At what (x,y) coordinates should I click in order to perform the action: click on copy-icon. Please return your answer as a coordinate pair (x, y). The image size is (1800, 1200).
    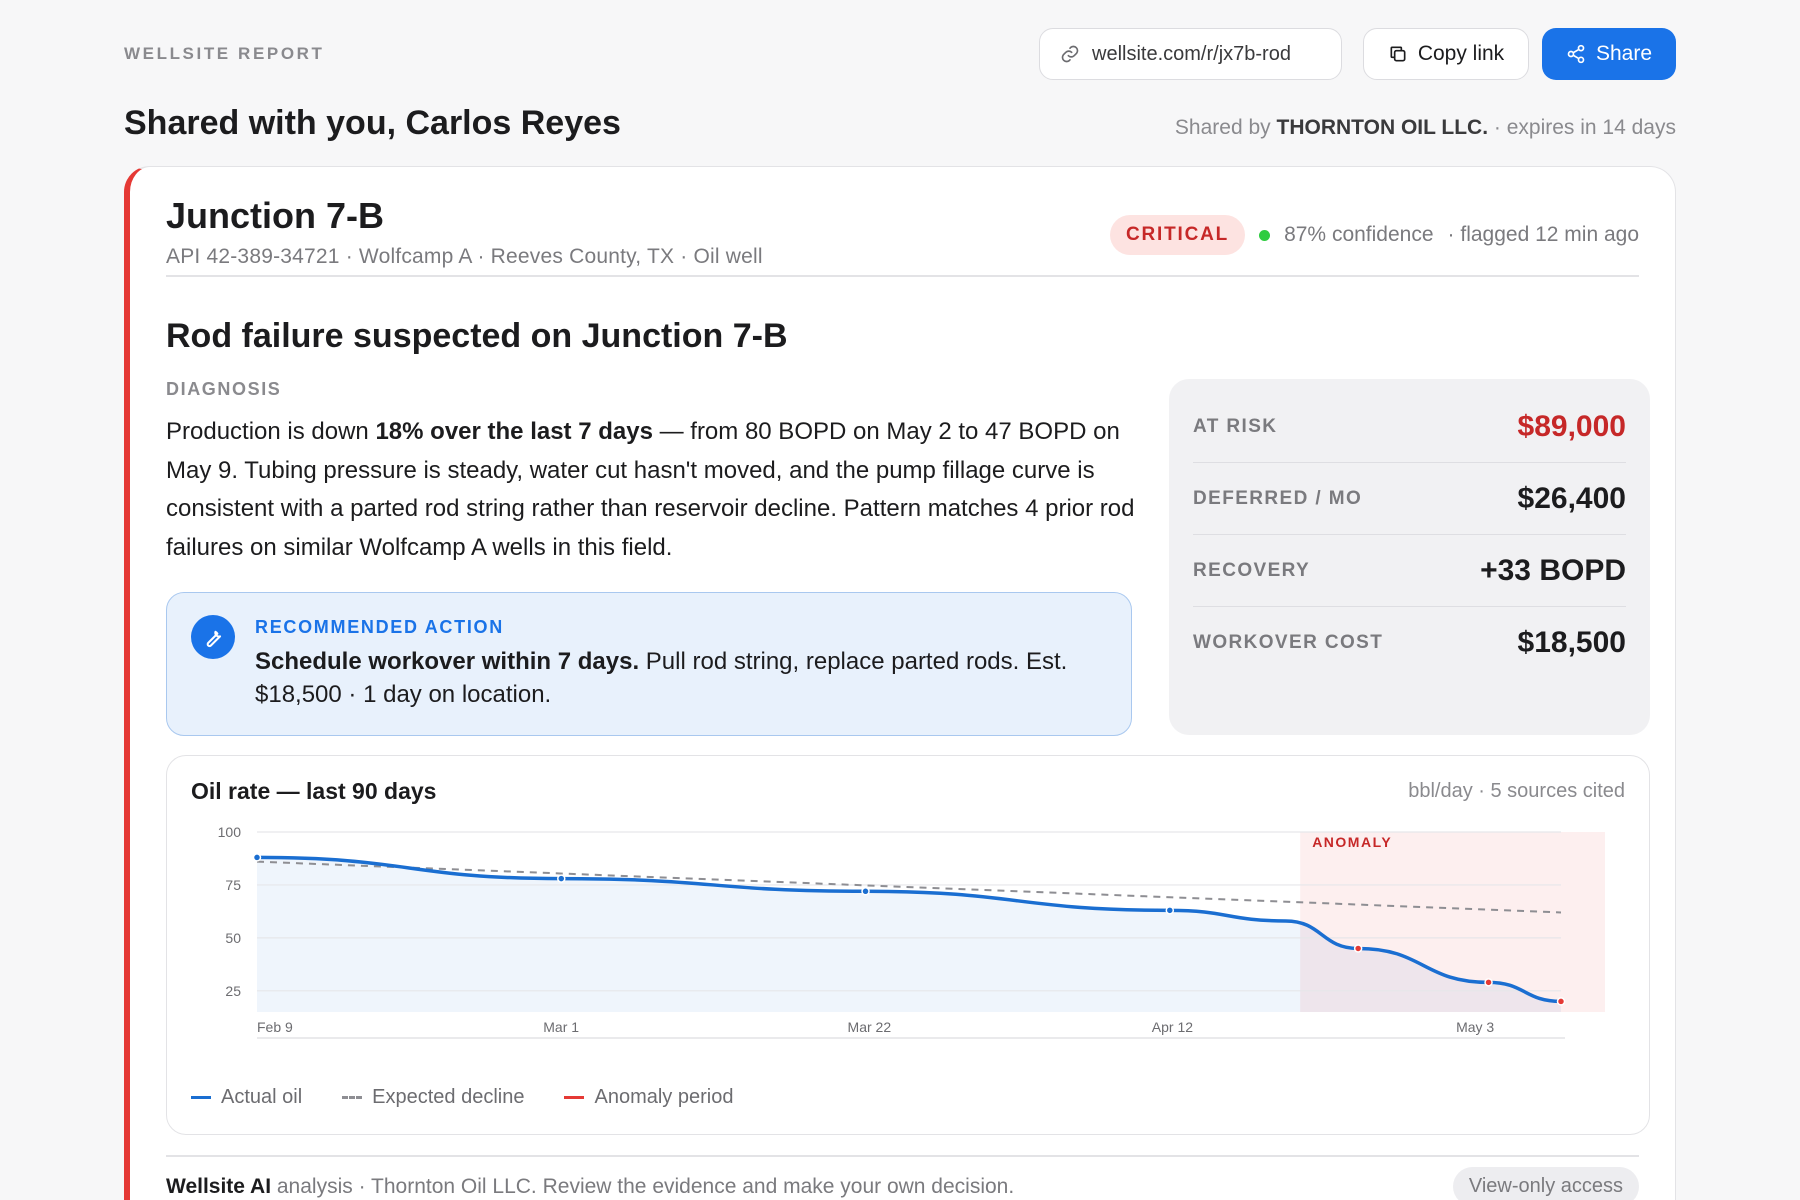
    Looking at the image, I should click on (1398, 54).